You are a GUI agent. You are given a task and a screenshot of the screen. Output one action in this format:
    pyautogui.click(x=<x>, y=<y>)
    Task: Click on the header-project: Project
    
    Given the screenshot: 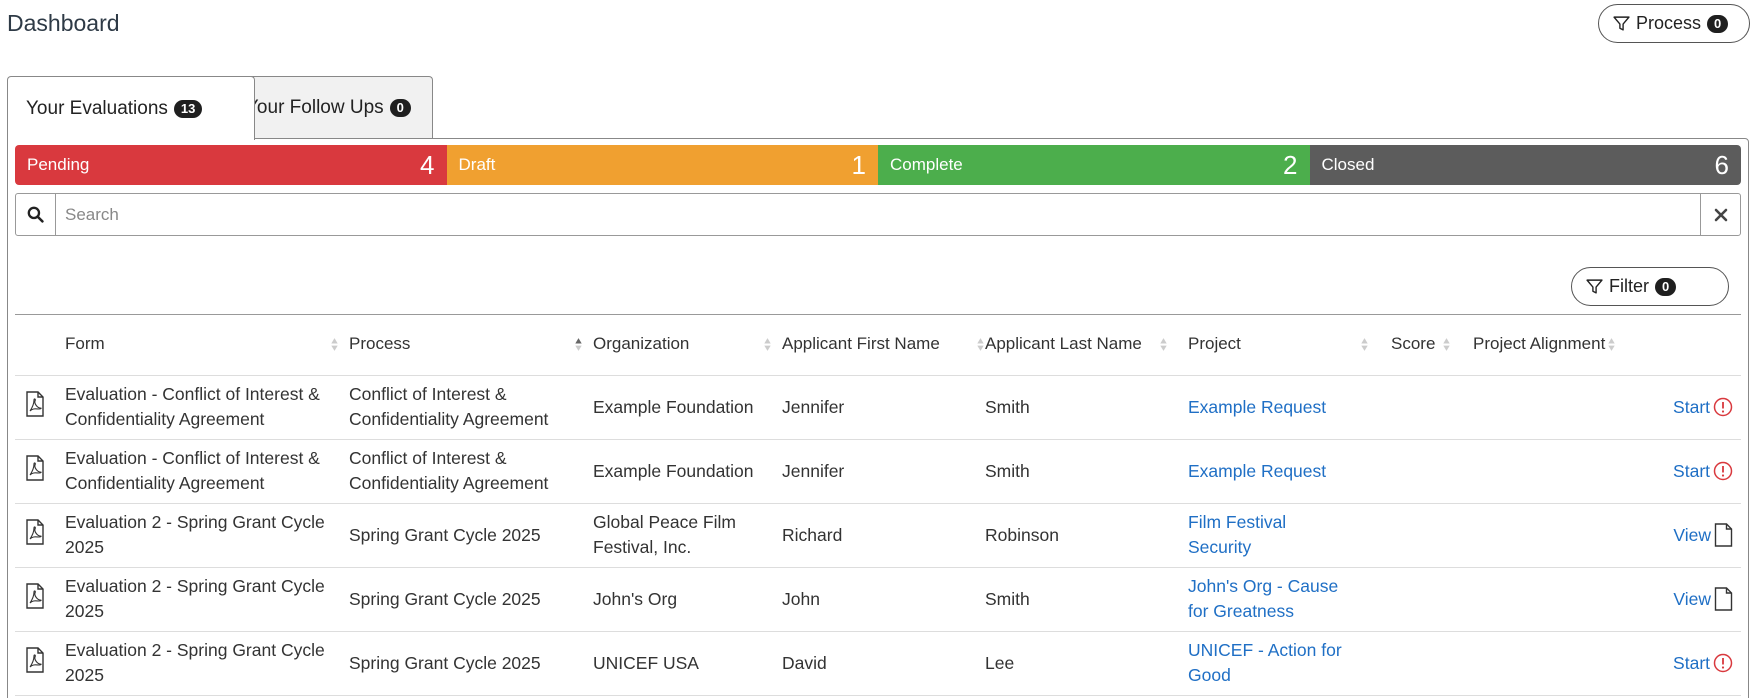 What is the action you would take?
    pyautogui.click(x=1278, y=345)
    